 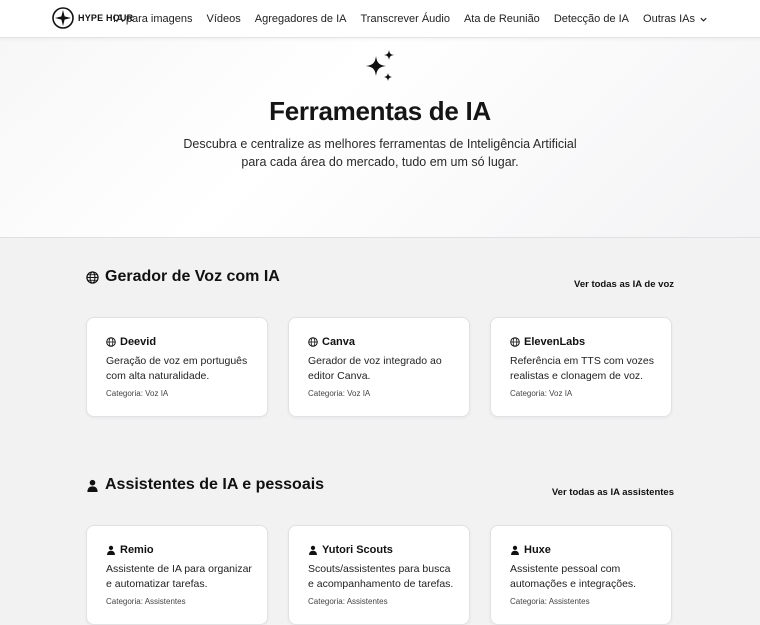 What do you see at coordinates (63, 18) in the screenshot?
I see `logo-compass-icon` at bounding box center [63, 18].